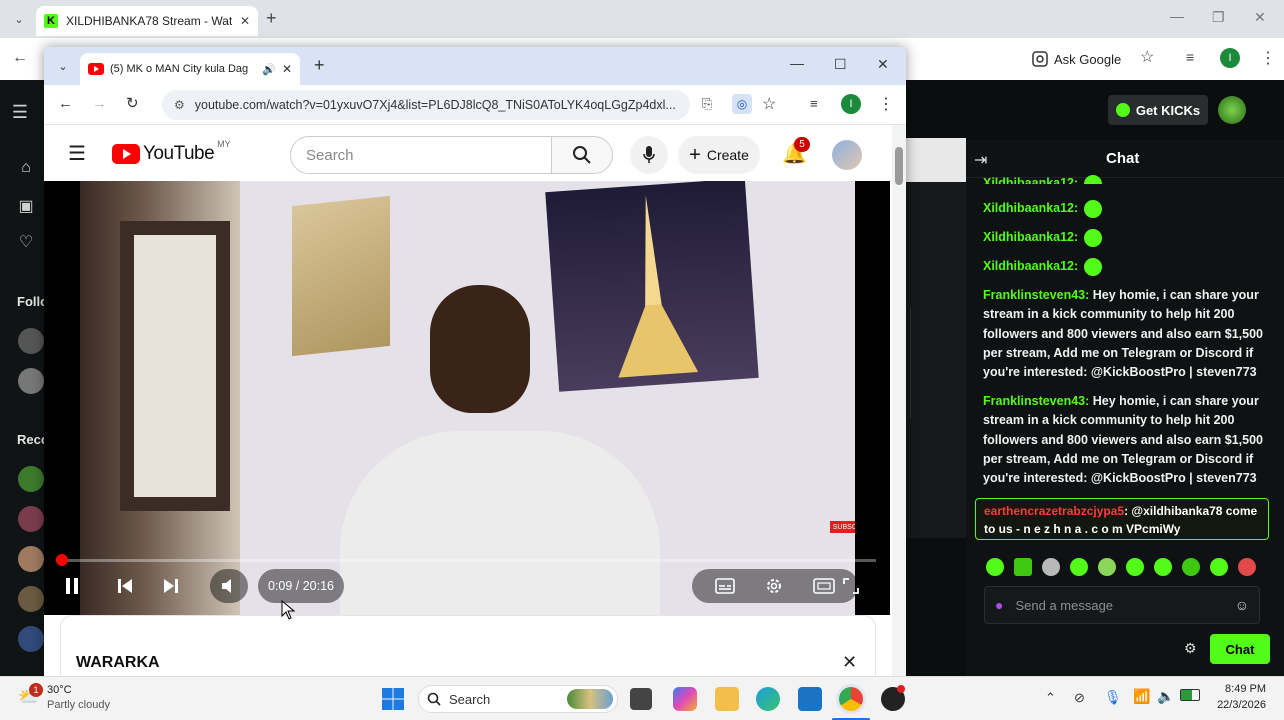 Image resolution: width=1284 pixels, height=720 pixels. I want to click on youtube-browser-tab: (5) MK o MAN City kula Dag 🔊 ✕, so click(190, 69).